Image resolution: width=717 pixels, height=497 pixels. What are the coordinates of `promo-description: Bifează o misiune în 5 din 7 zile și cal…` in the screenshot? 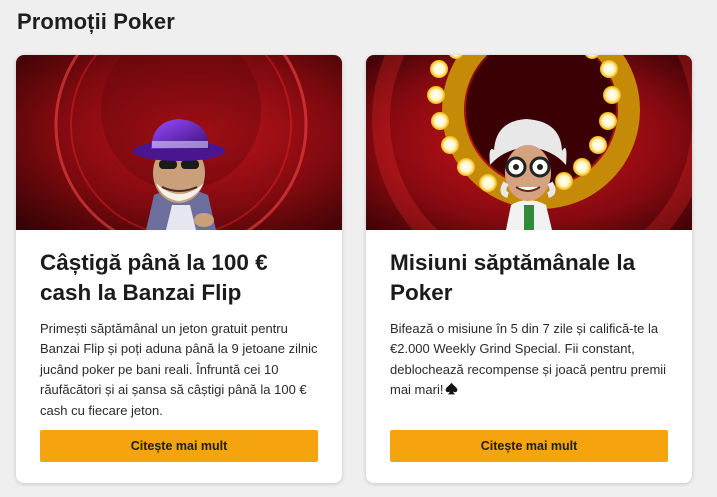 It's located at (531, 360).